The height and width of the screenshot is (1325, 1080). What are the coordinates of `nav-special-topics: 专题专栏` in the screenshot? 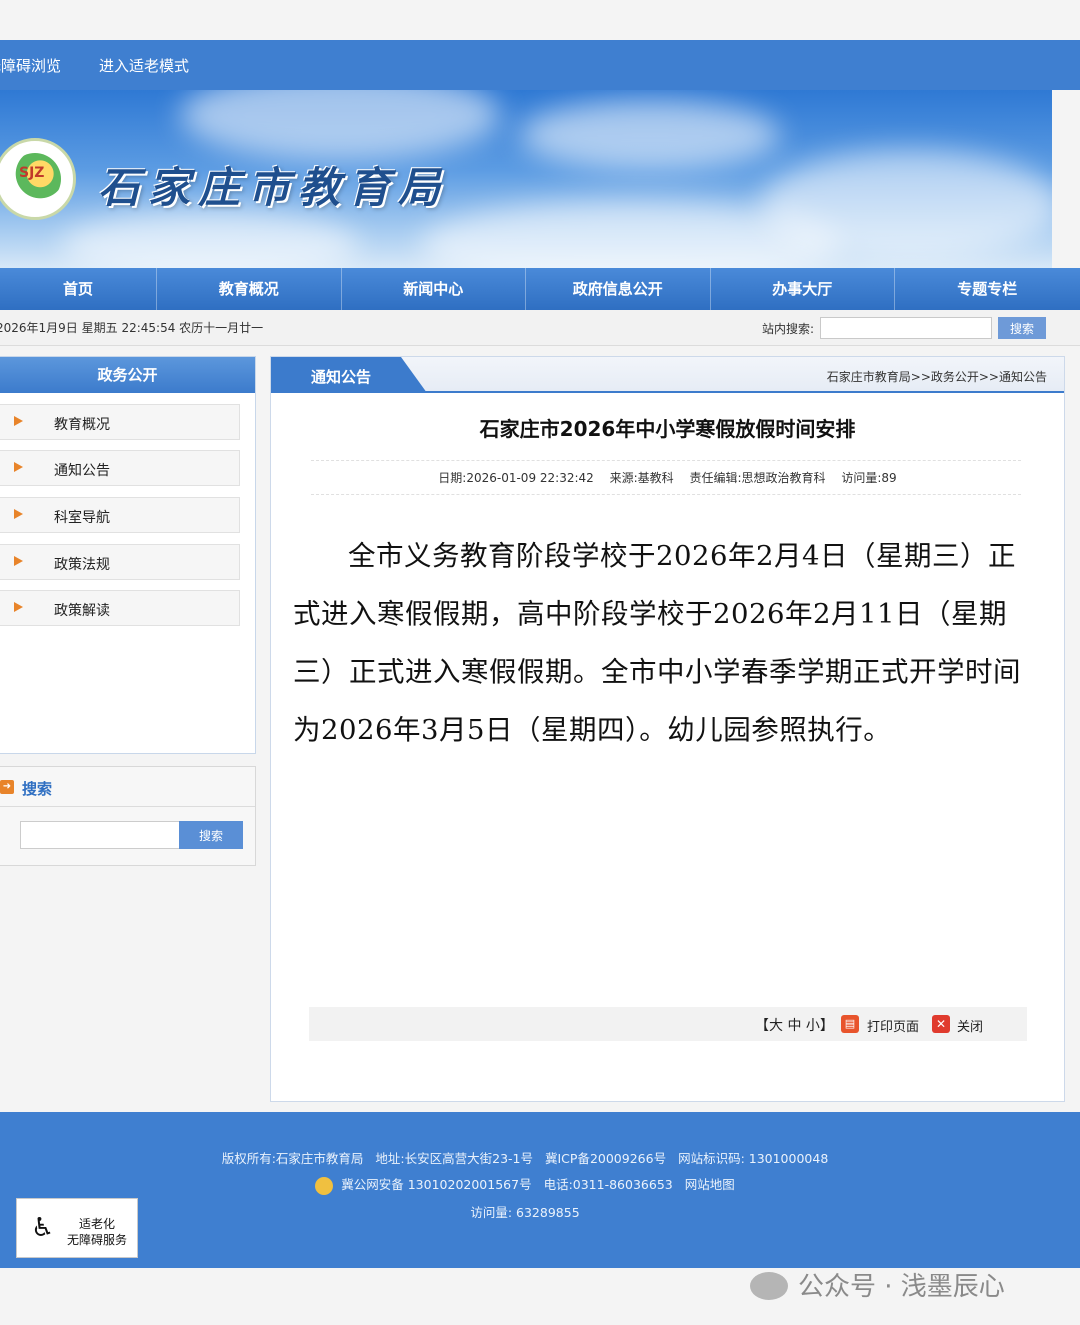 It's located at (987, 289).